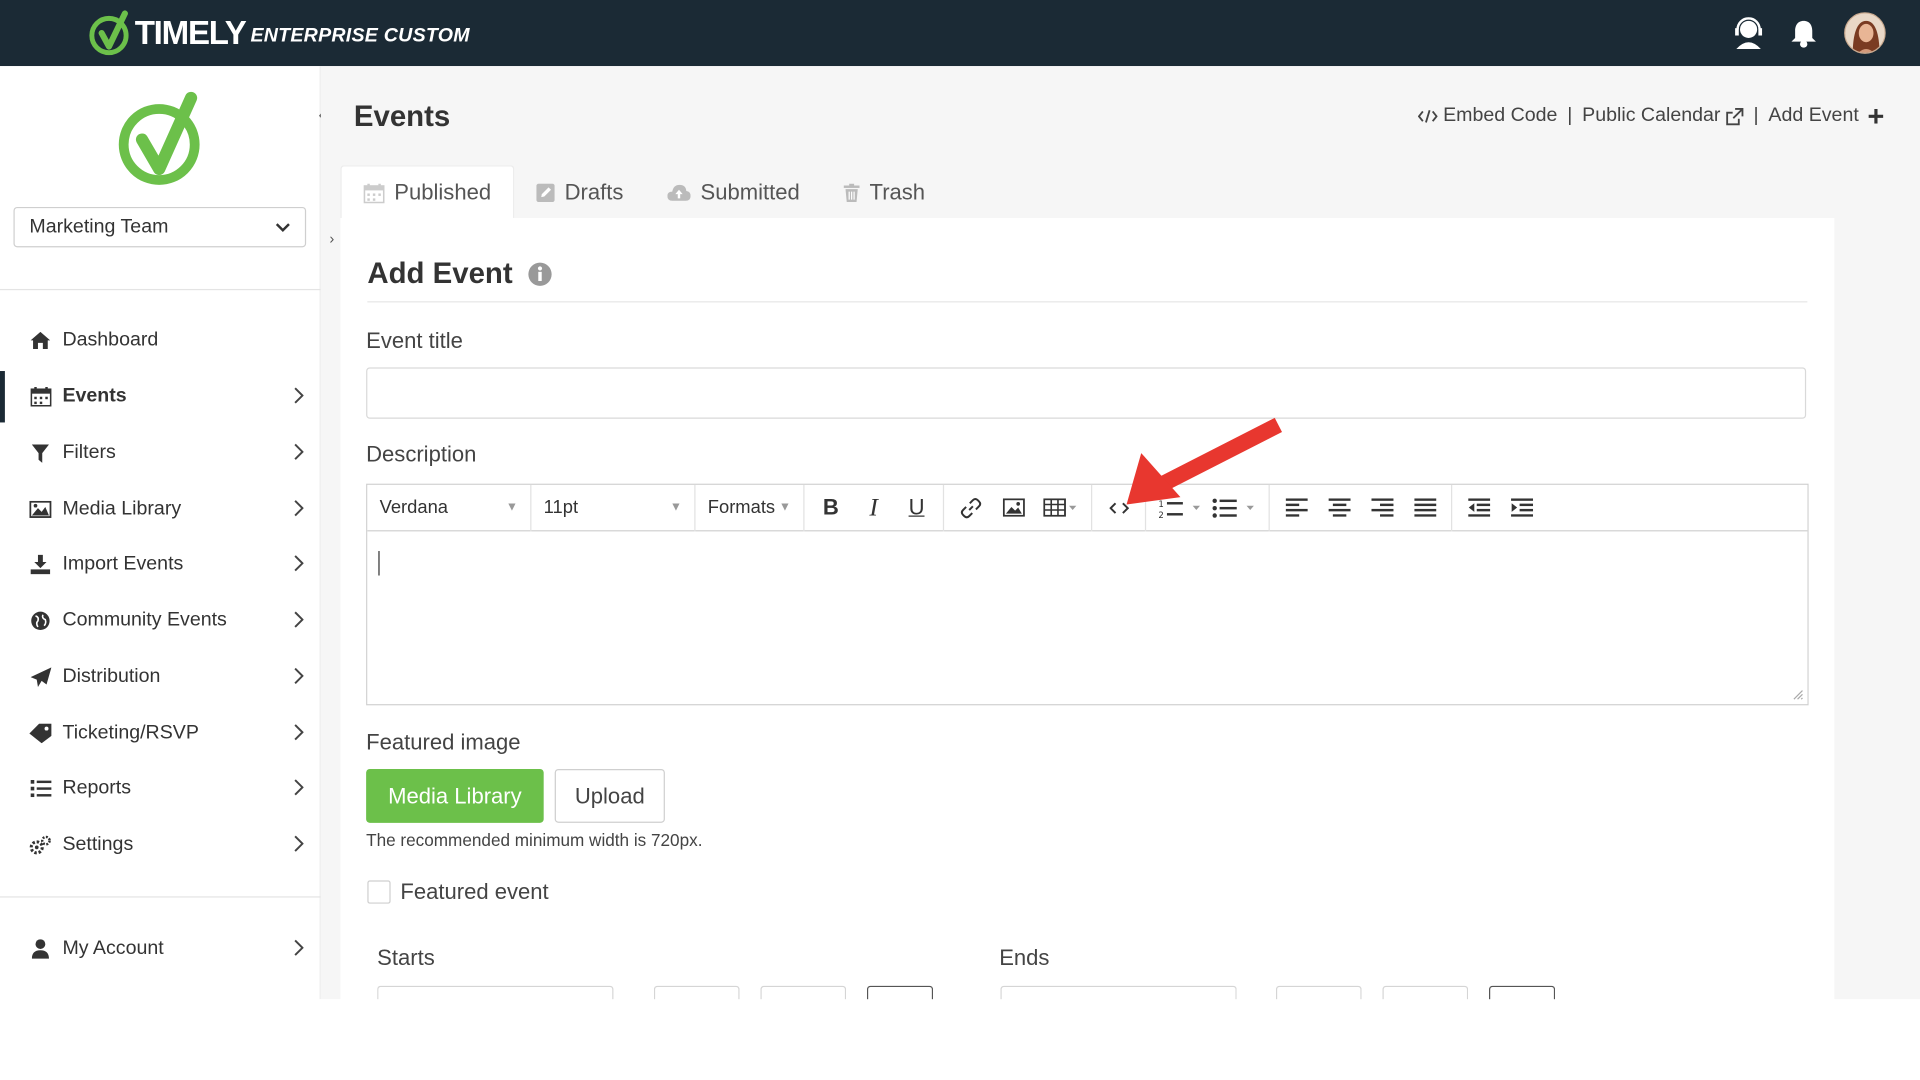  Describe the element at coordinates (1013, 507) in the screenshot. I see `insert-image-icon` at that location.